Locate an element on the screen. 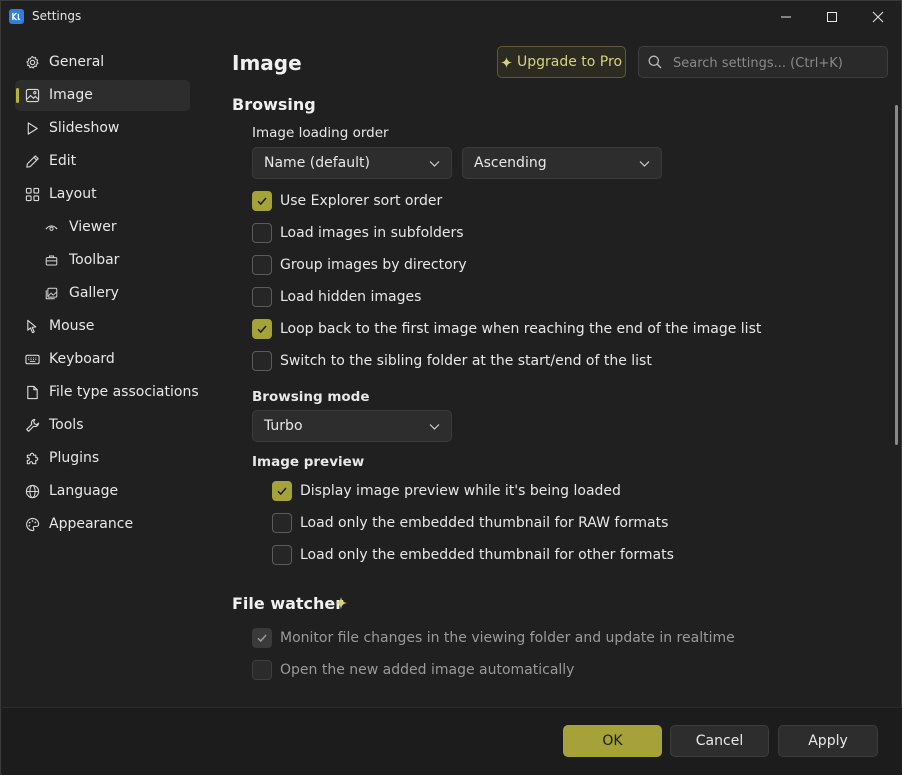 The height and width of the screenshot is (775, 902). sidebar-item-viewer: Viewer is located at coordinates (102, 227).